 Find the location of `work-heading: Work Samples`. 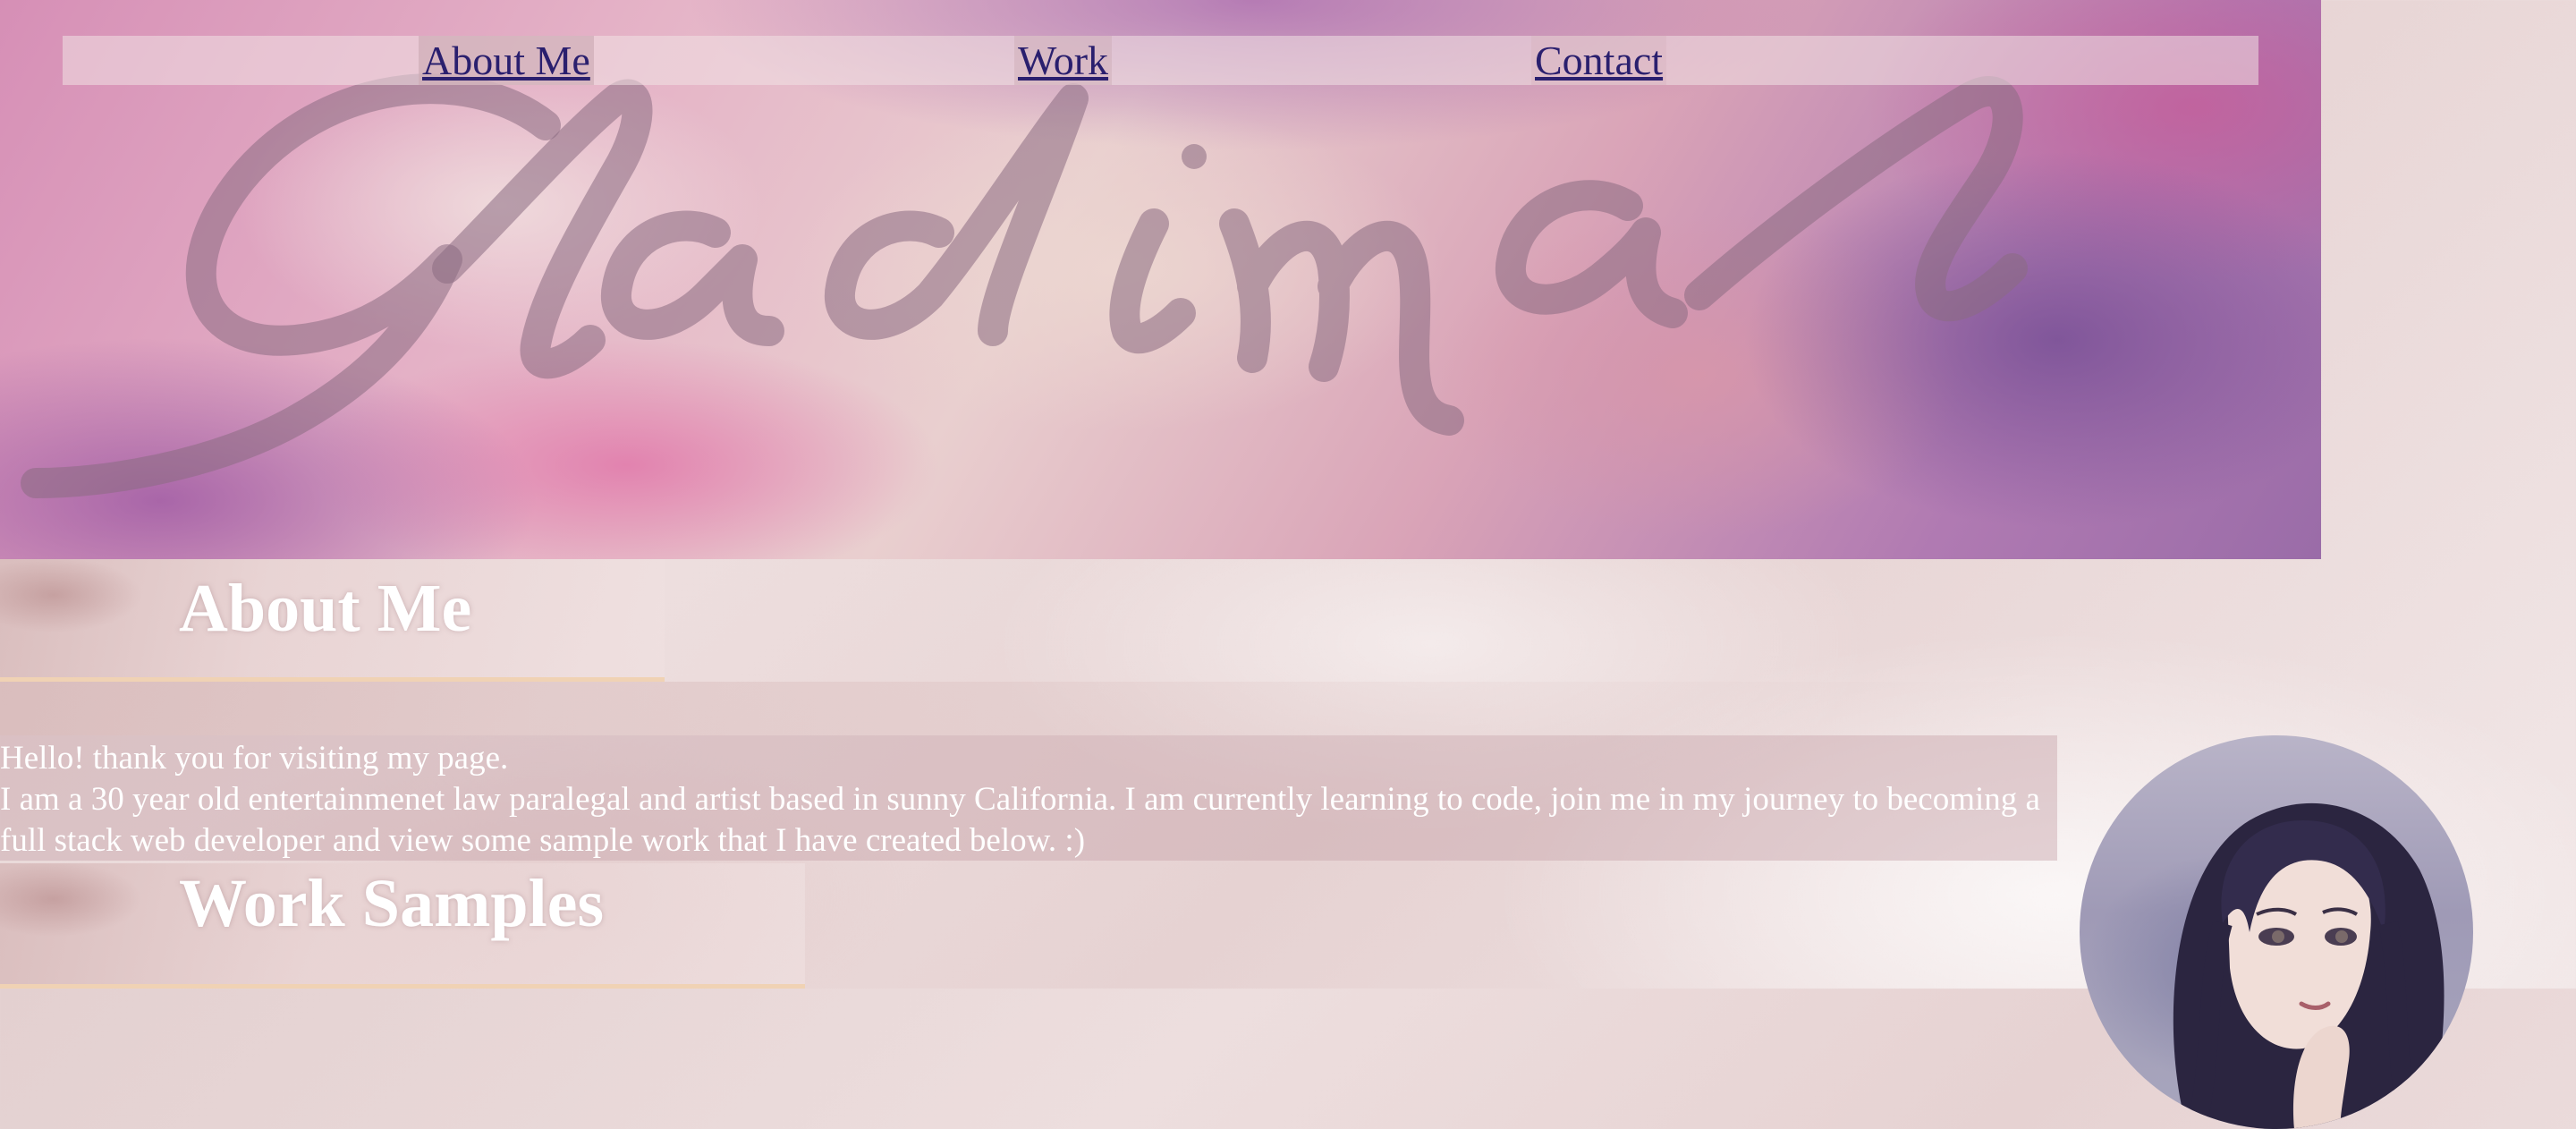

work-heading: Work Samples is located at coordinates (392, 903).